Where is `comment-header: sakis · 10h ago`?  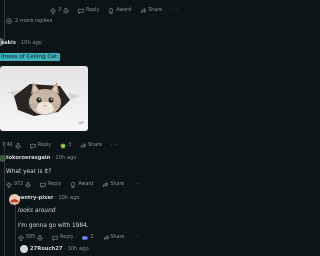
comment-header: sakis · 10h ago is located at coordinates (22, 43).